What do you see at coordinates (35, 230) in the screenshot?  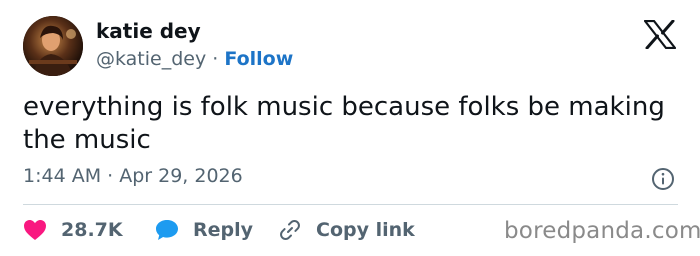 I see `heart-icon` at bounding box center [35, 230].